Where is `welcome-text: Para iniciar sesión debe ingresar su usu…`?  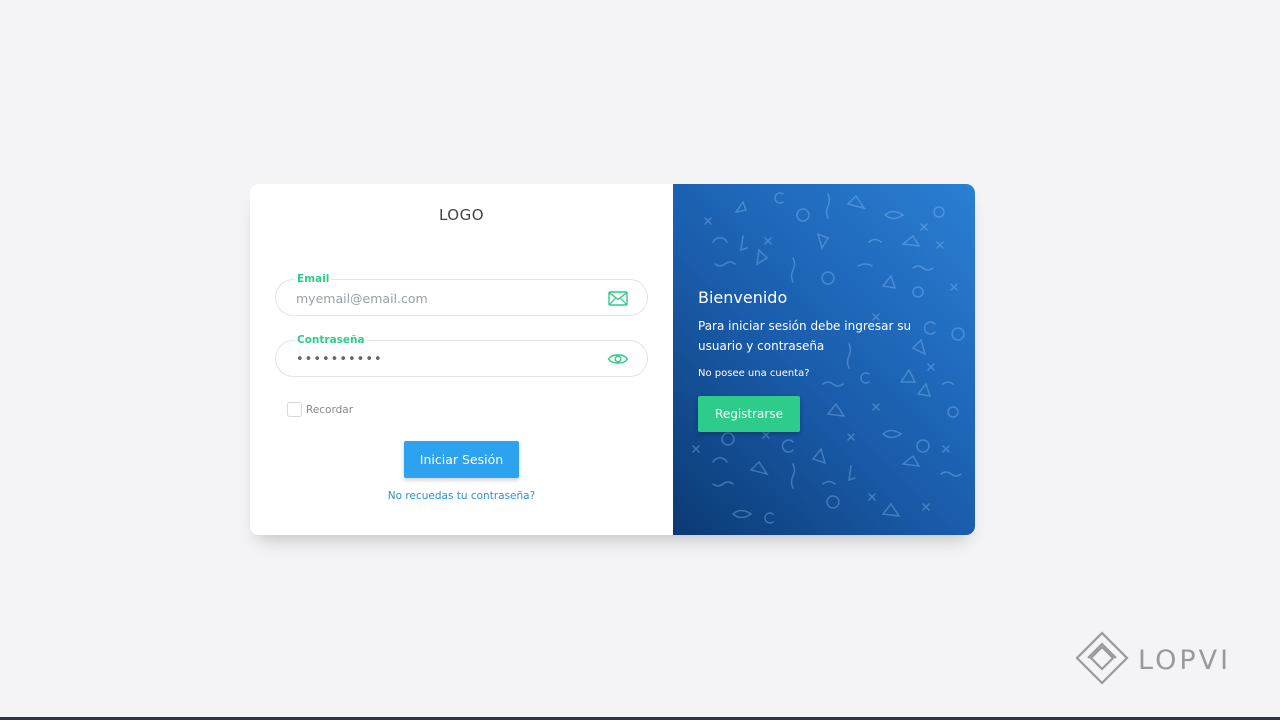
welcome-text: Para iniciar sesión debe ingresar su usu… is located at coordinates (805, 336).